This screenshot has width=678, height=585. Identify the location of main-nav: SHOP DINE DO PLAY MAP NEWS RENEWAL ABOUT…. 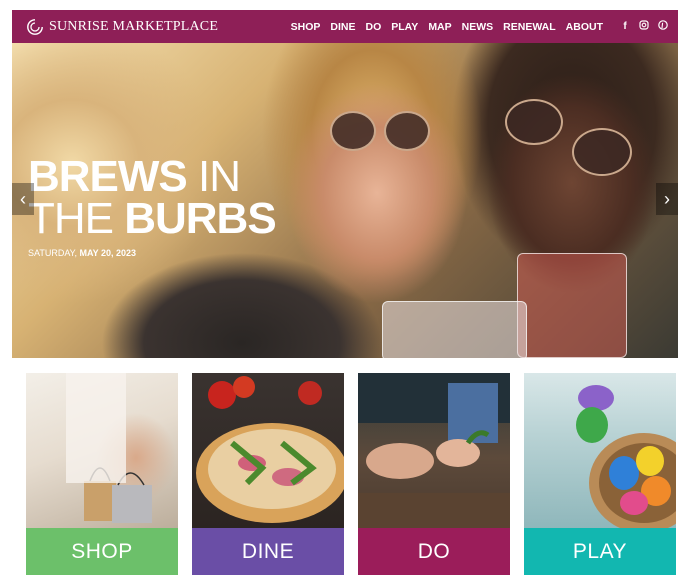
(474, 26).